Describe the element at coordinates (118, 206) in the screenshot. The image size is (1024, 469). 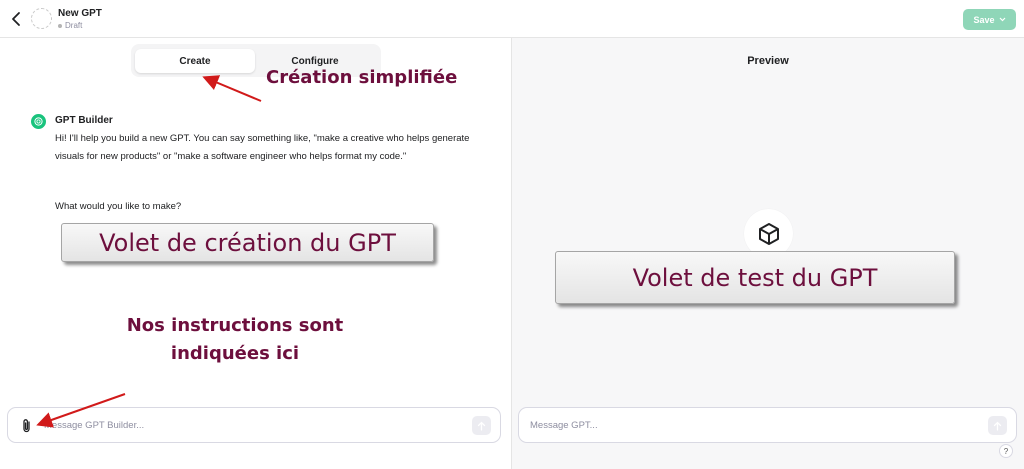
I see `builder-question: What would you like to make?` at that location.